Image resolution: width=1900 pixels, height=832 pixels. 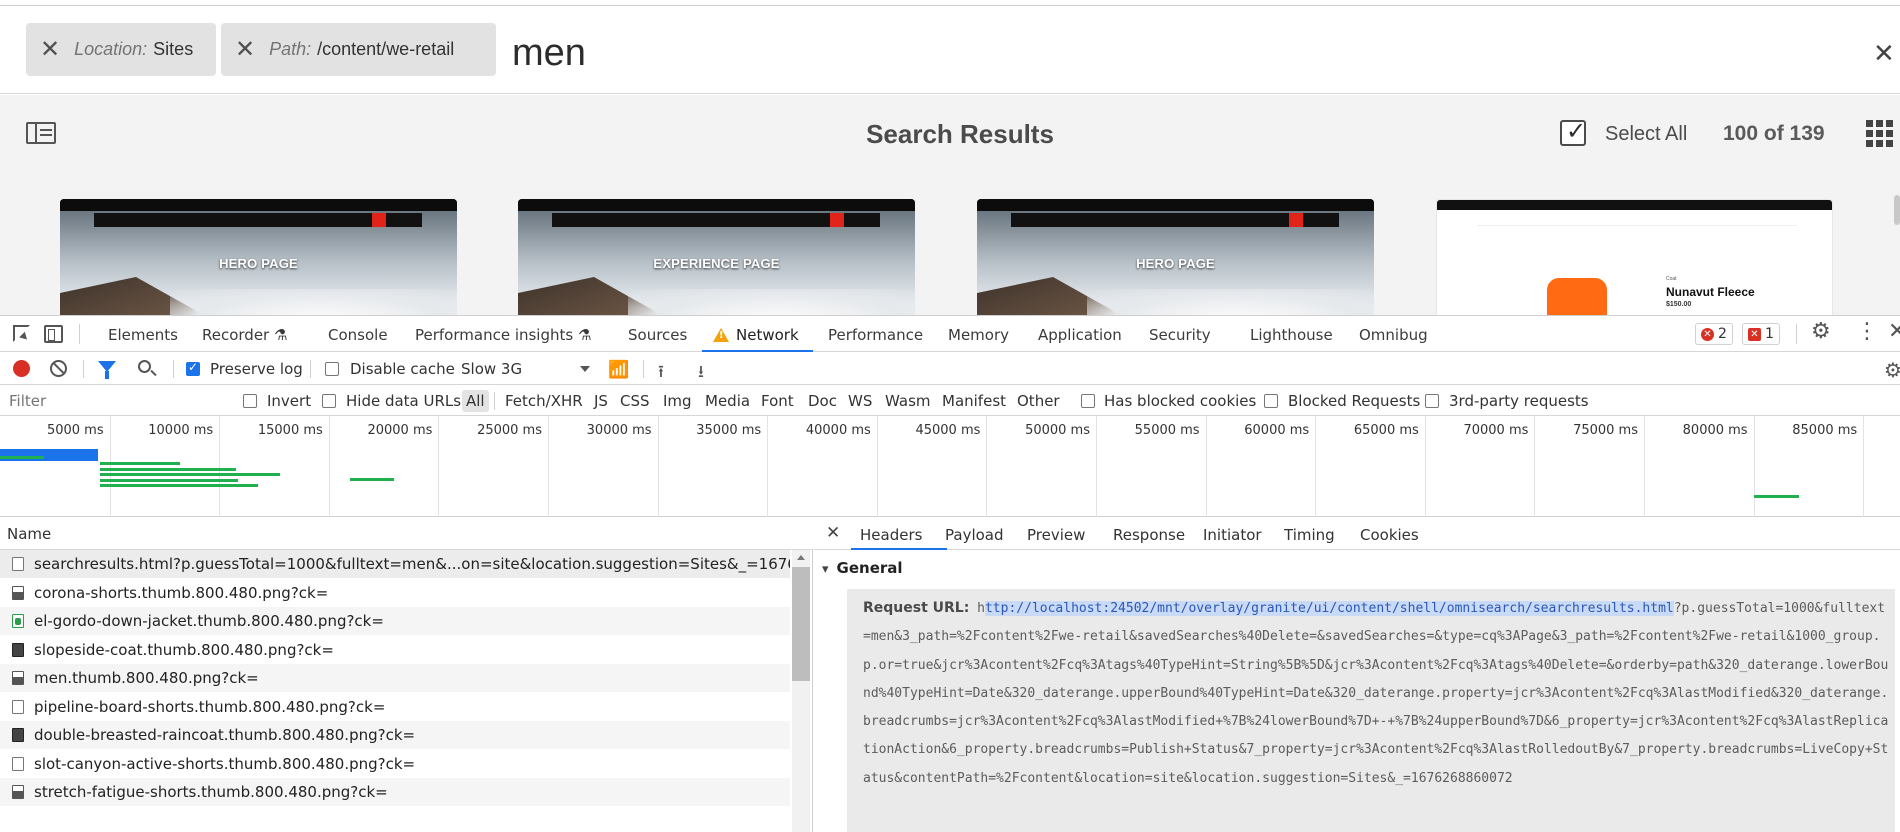 I want to click on tab-elements: Elements, so click(x=143, y=335).